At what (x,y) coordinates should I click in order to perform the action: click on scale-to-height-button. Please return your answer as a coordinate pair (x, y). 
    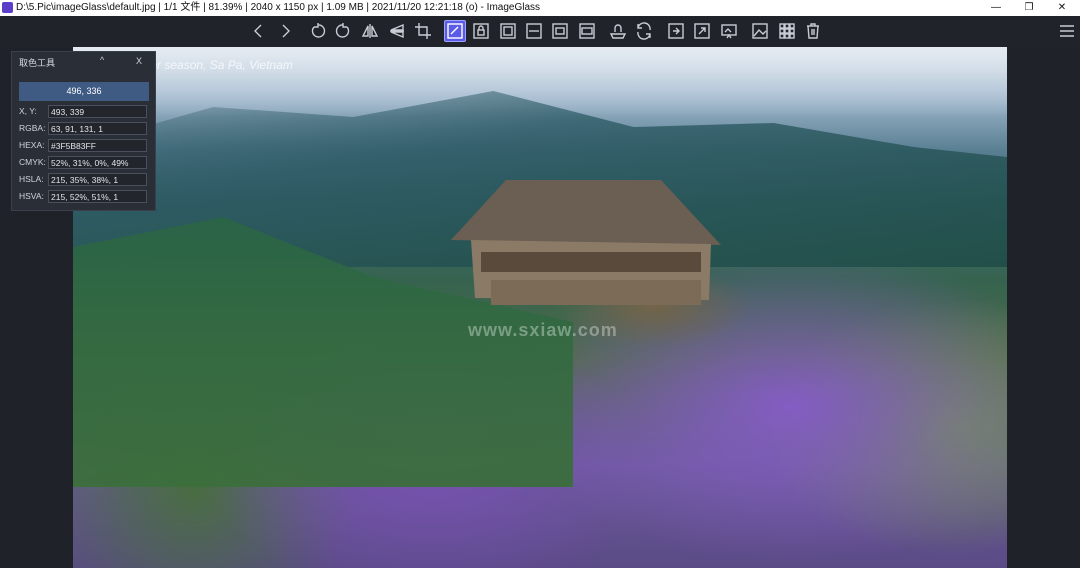
    Looking at the image, I should click on (560, 31).